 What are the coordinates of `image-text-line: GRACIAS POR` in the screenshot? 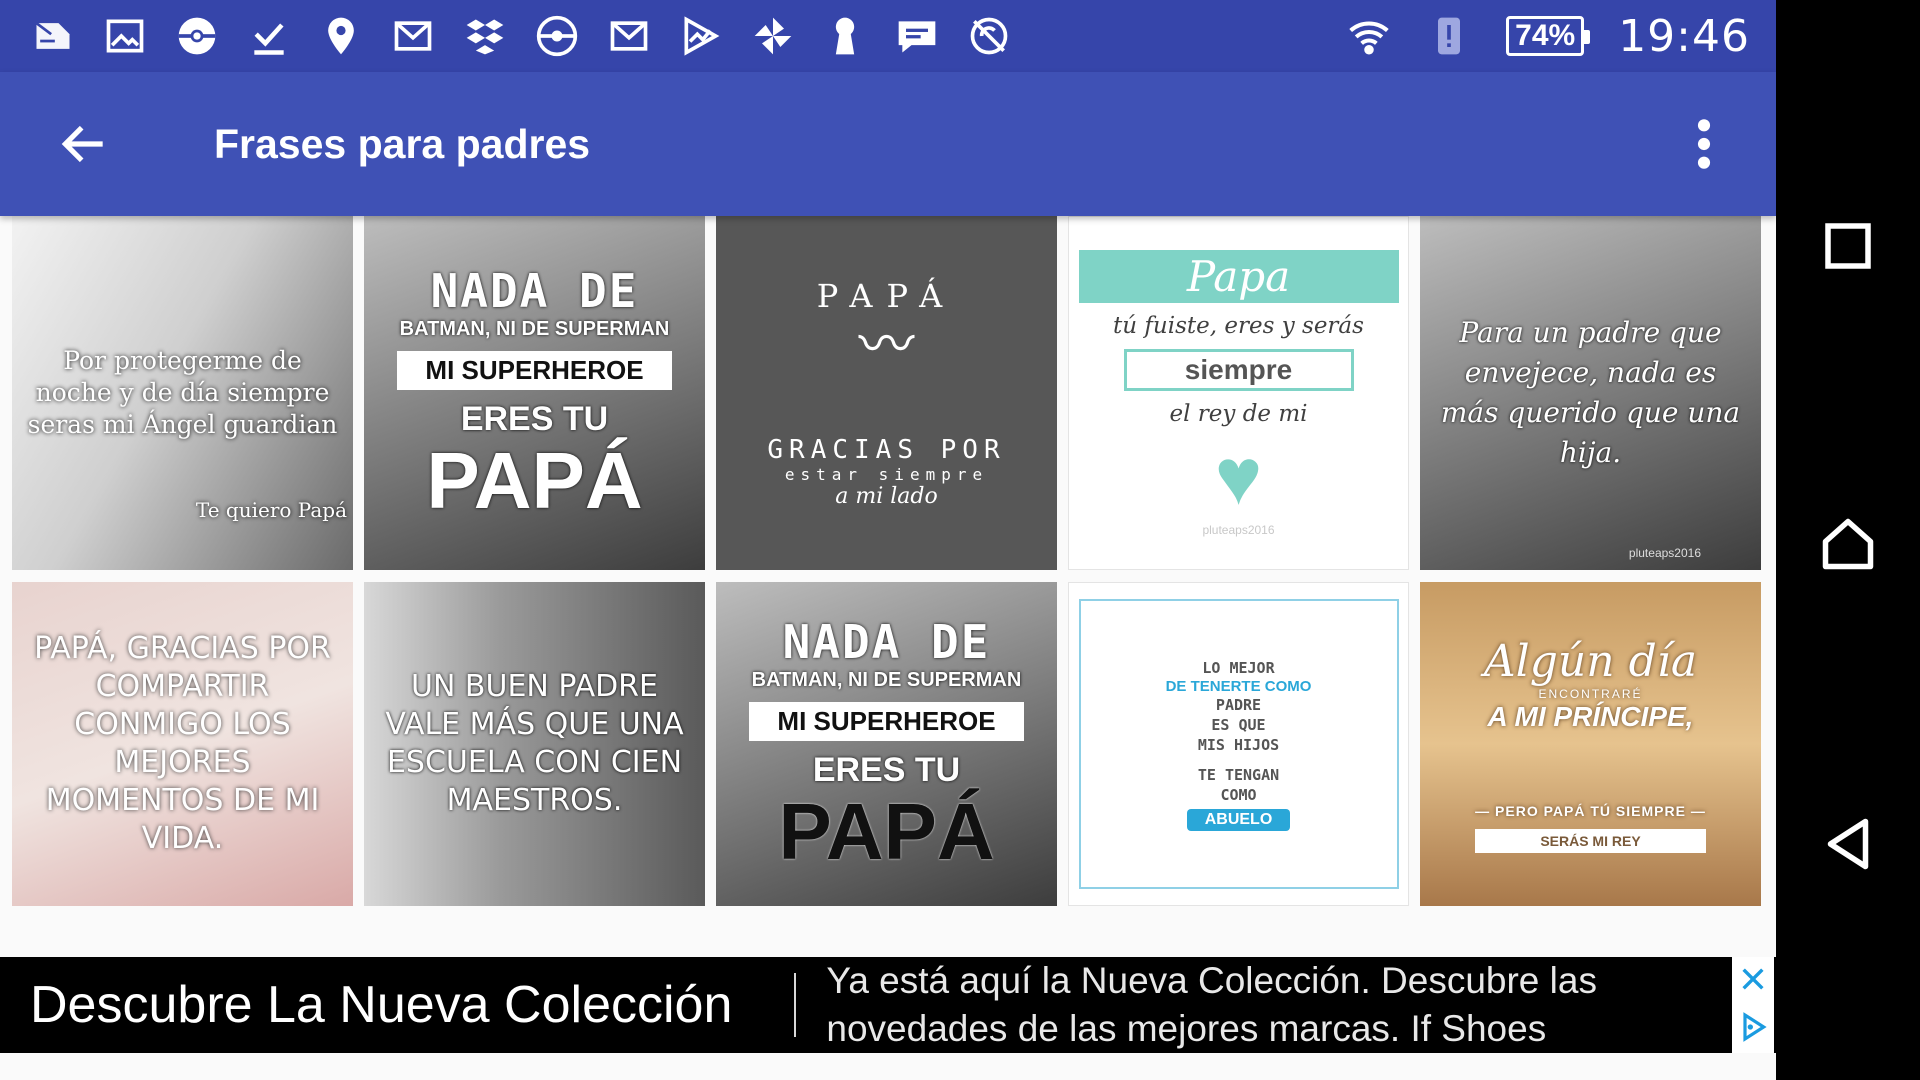 It's located at (886, 450).